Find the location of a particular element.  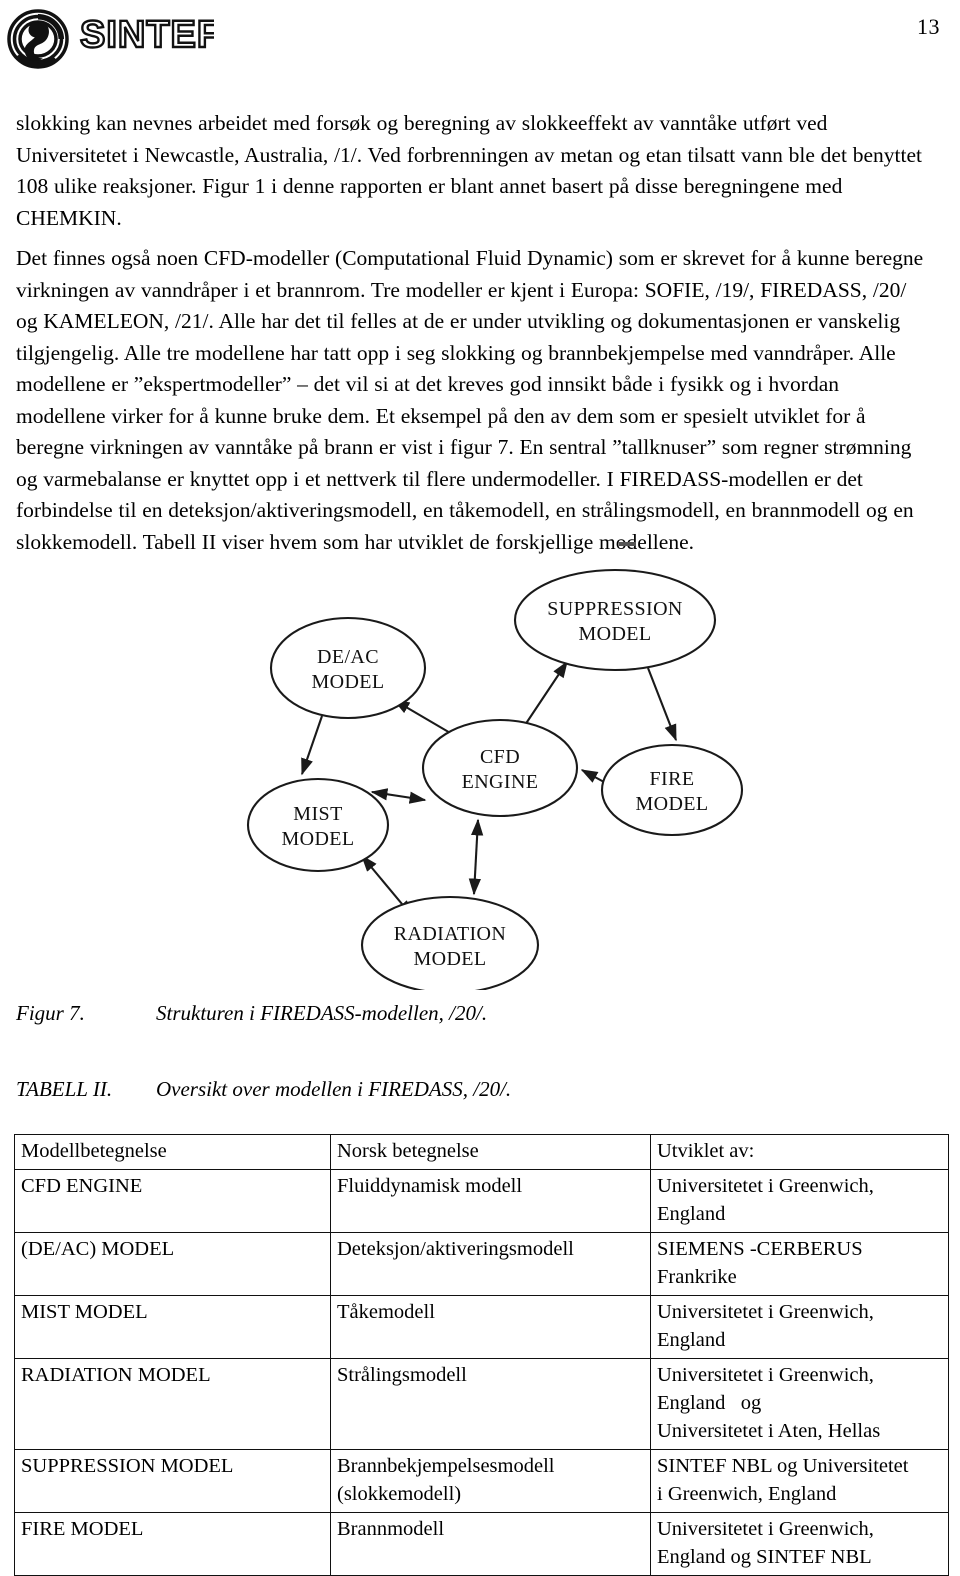

node-radiation: RADIATION MODEL is located at coordinates (450, 942).